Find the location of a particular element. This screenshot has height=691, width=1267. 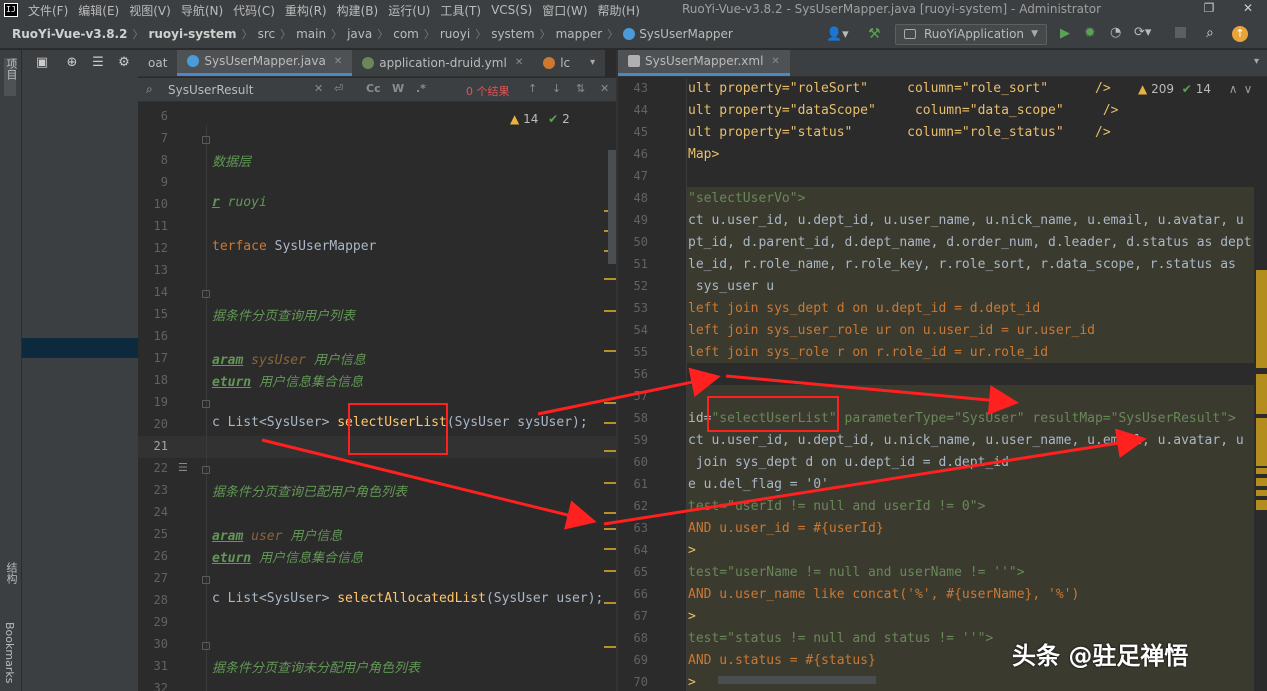

search-input is located at coordinates (310, 90).